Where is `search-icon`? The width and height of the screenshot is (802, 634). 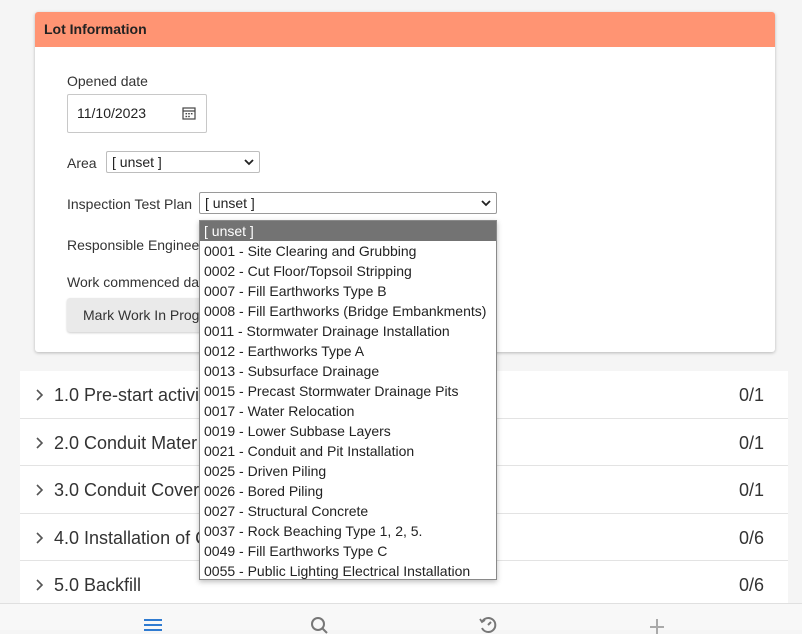 search-icon is located at coordinates (320, 624).